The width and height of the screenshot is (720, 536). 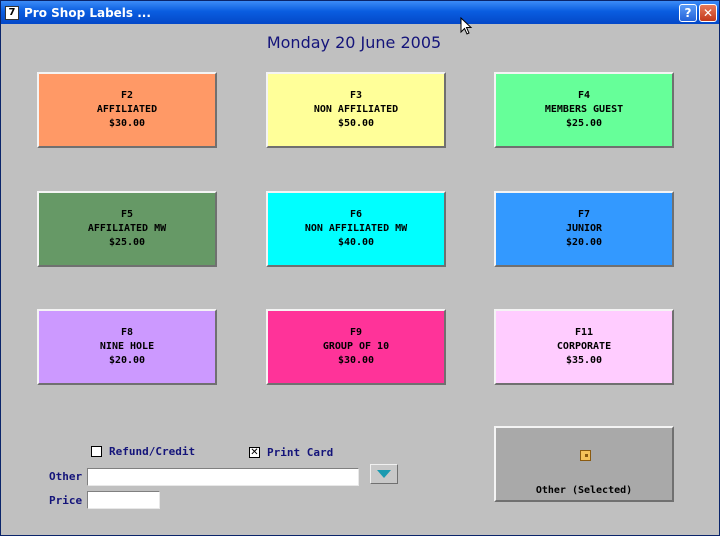 What do you see at coordinates (585, 455) in the screenshot?
I see `note-icon` at bounding box center [585, 455].